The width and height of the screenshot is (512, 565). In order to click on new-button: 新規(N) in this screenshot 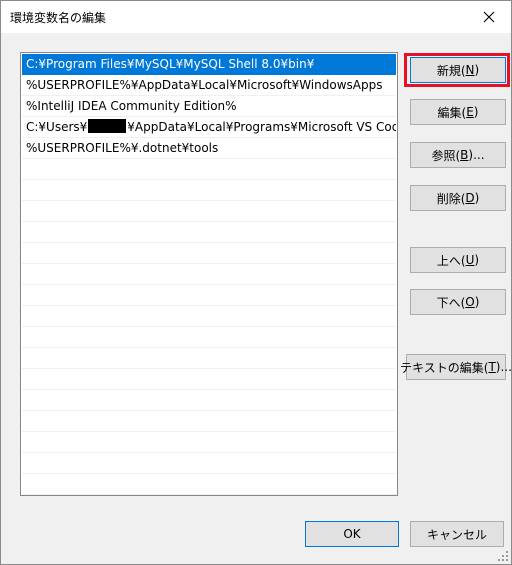, I will do `click(458, 70)`.